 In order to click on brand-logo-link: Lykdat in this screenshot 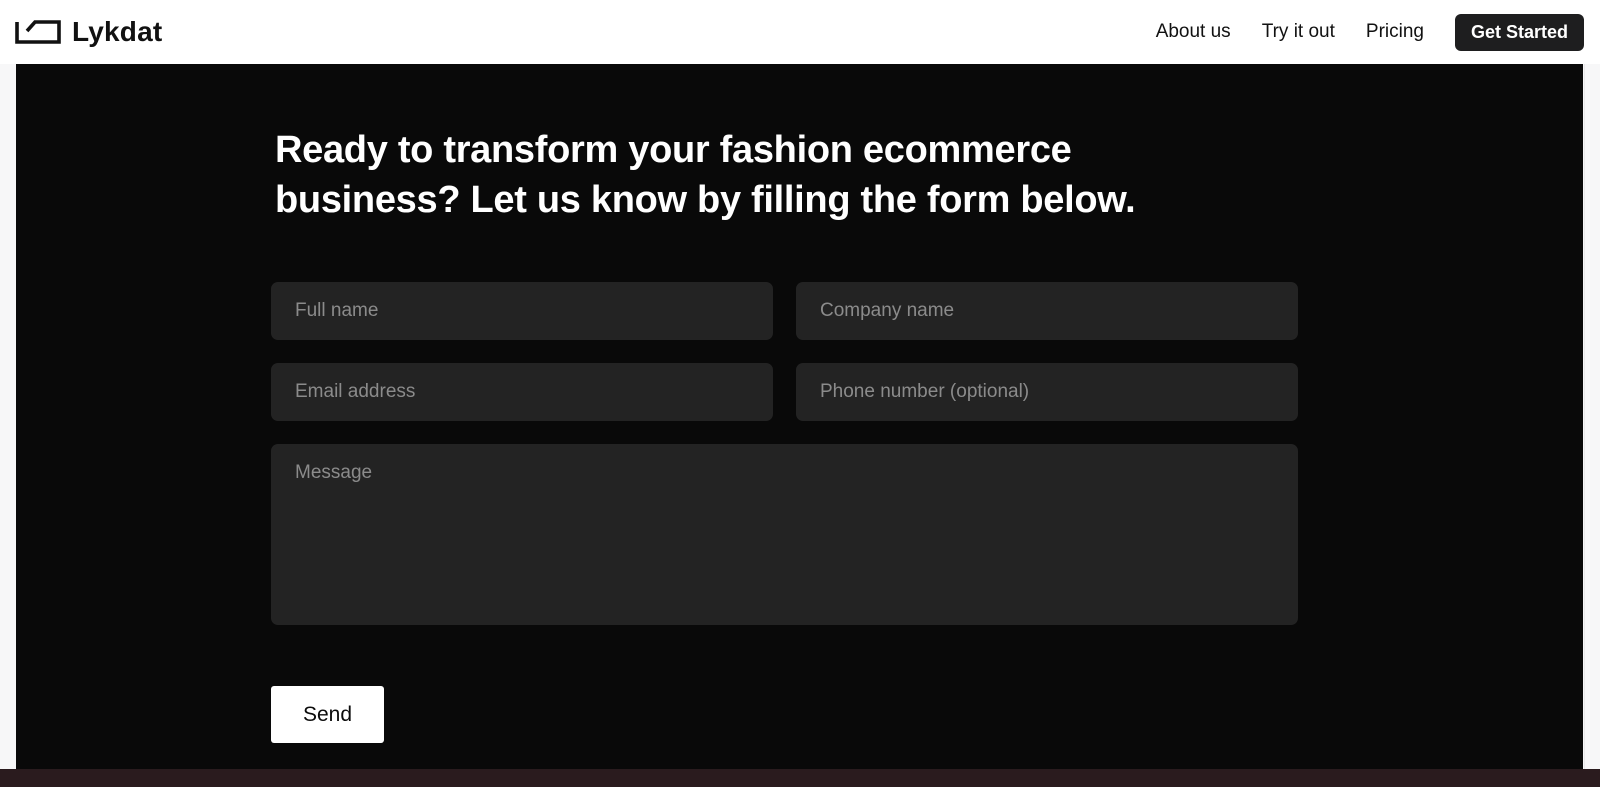, I will do `click(88, 32)`.